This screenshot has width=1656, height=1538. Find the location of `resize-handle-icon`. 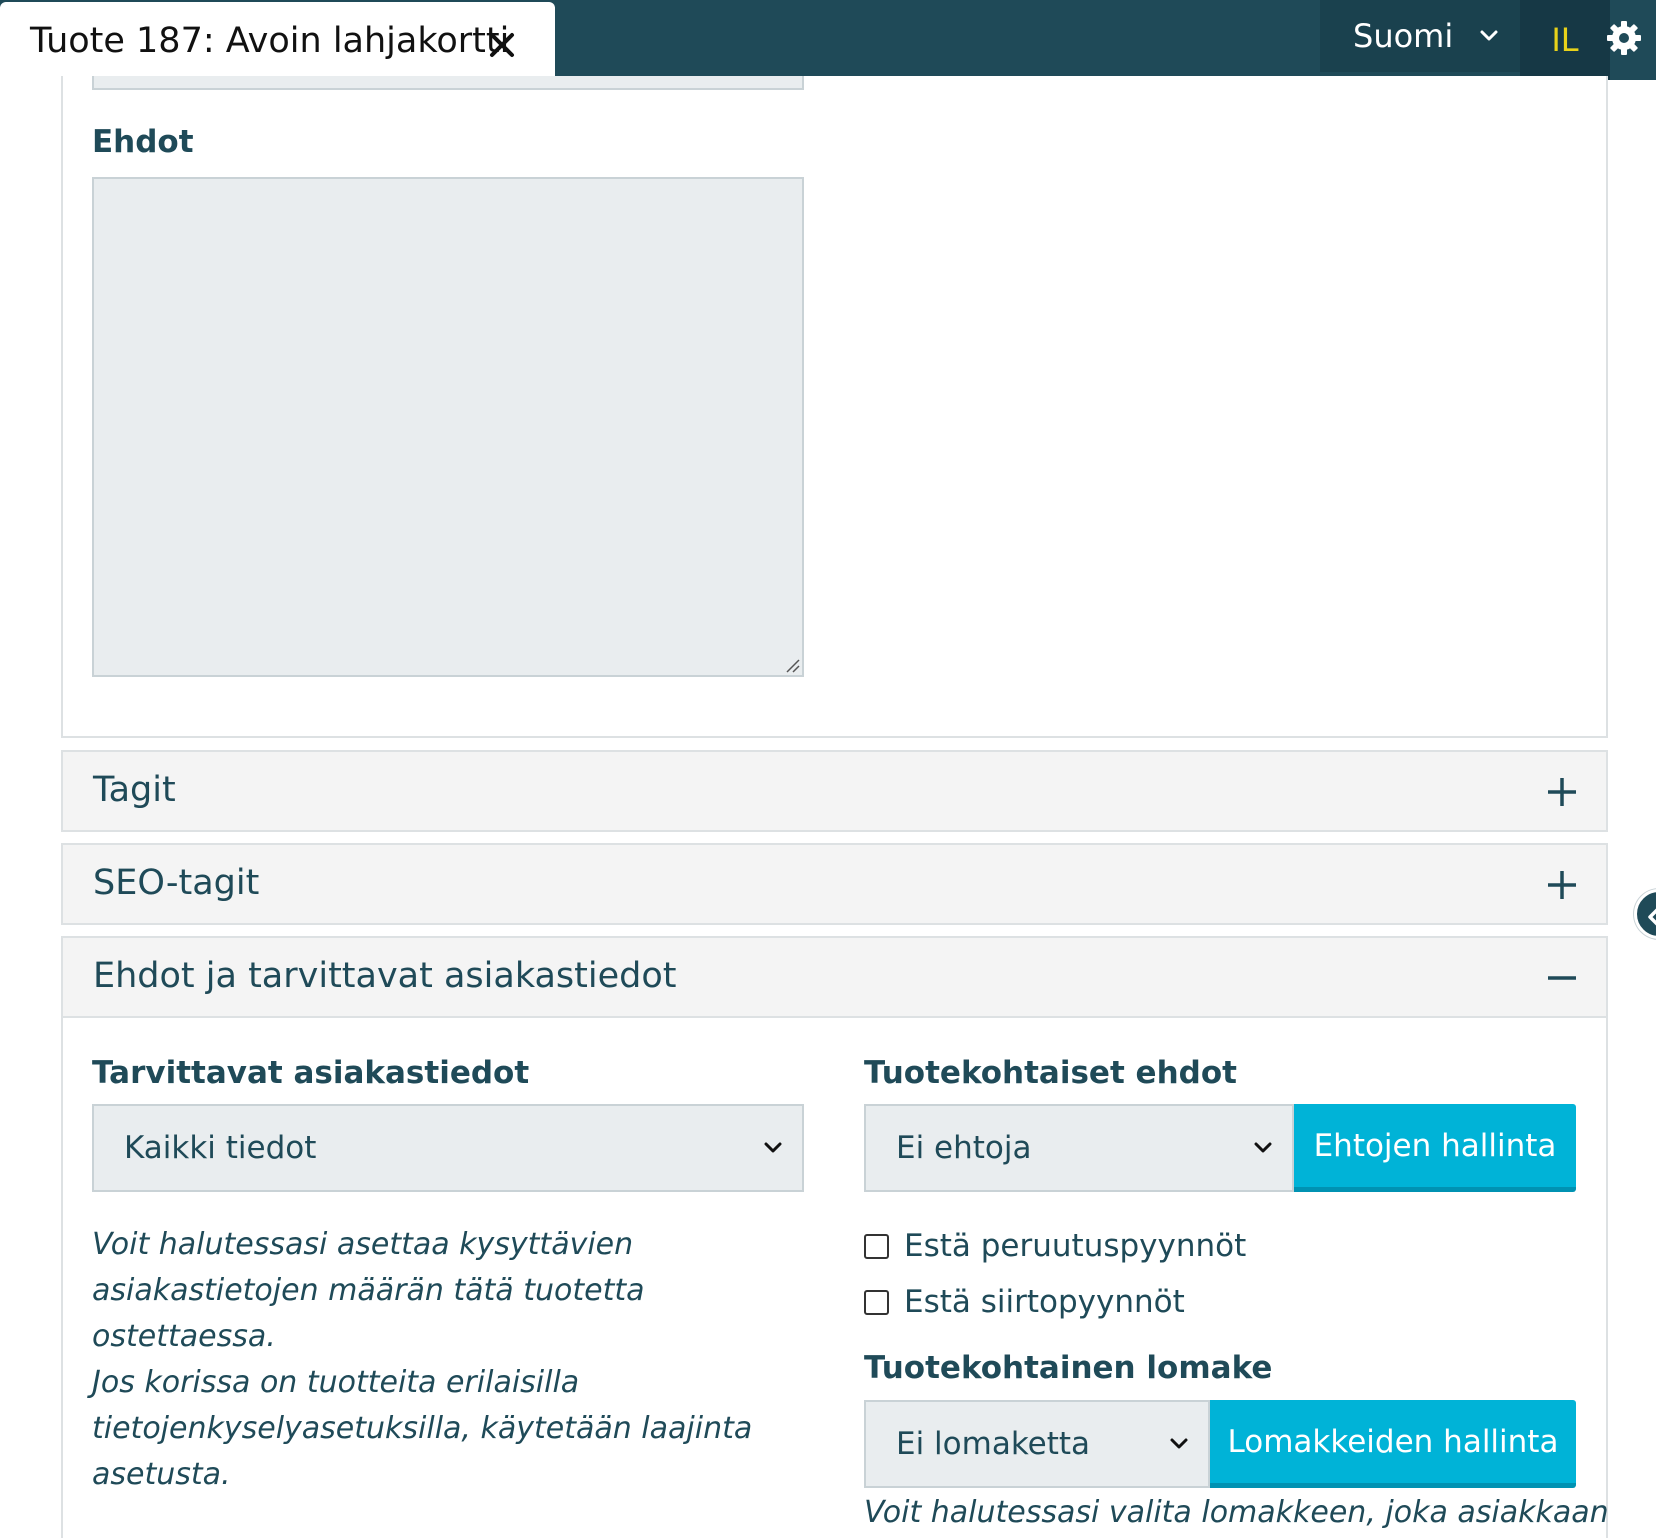

resize-handle-icon is located at coordinates (792, 665).